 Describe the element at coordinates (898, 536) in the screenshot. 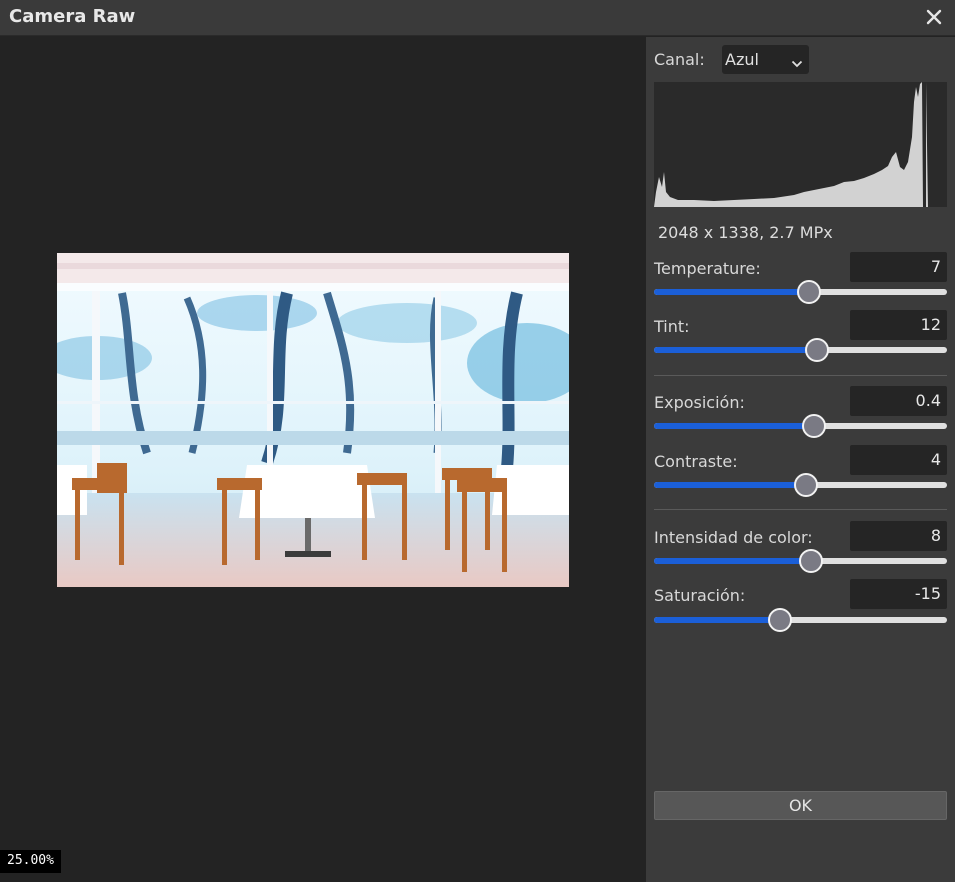

I see `vibrance-value-field: 8` at that location.